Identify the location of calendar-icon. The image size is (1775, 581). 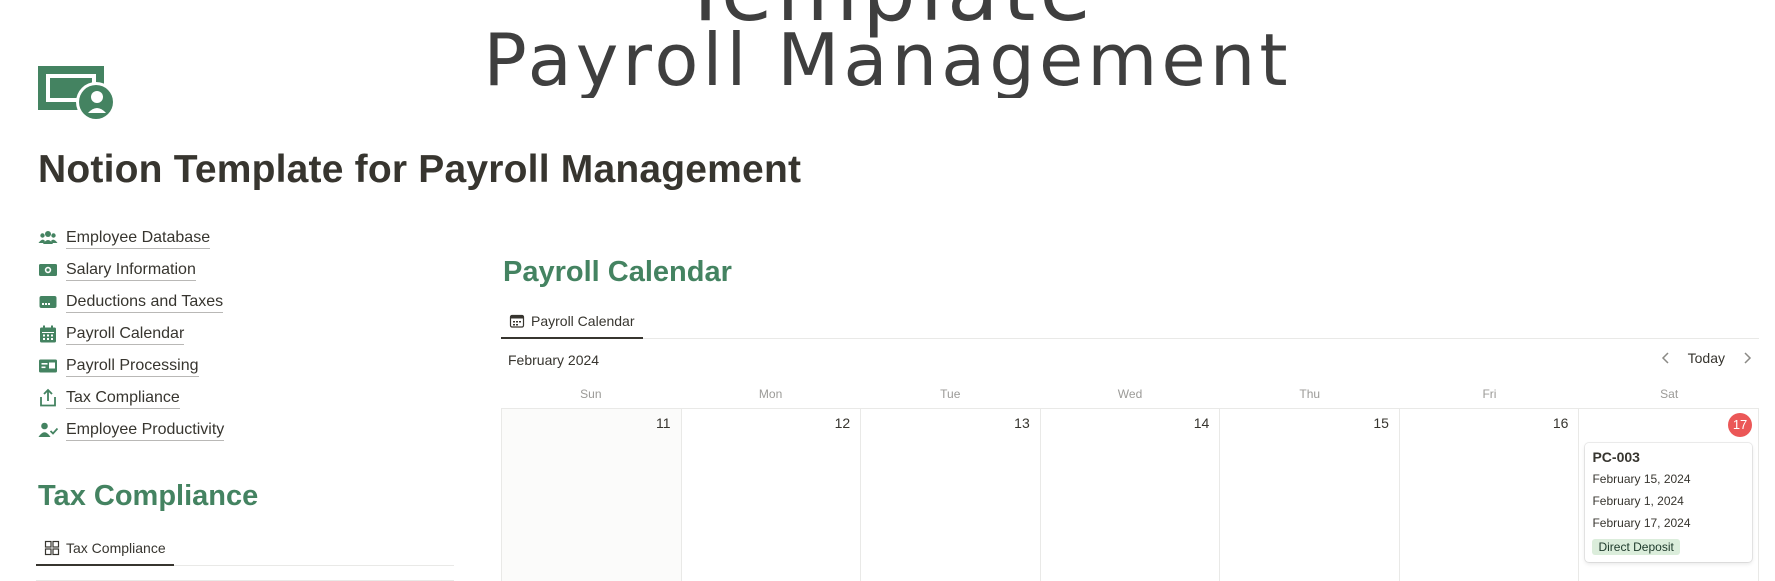
(48, 334).